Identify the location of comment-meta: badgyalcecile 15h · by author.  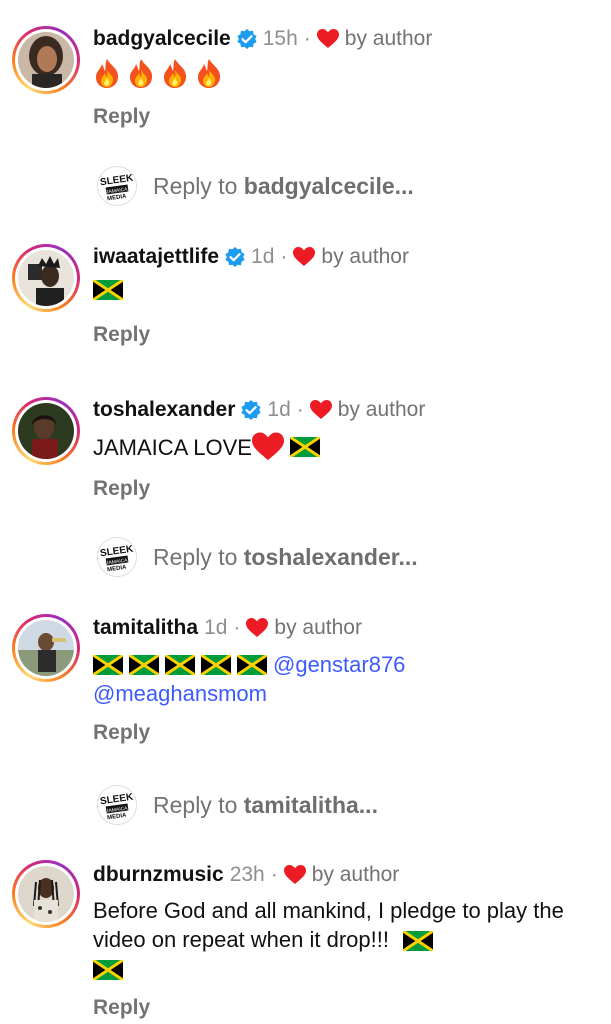
(262, 39).